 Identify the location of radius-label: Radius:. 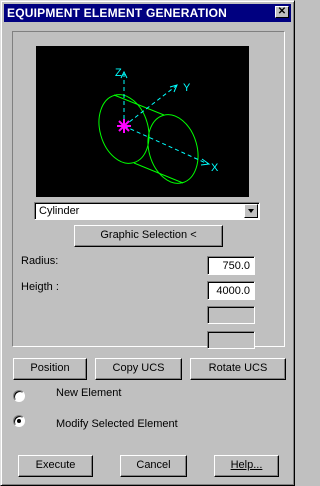
(40, 261).